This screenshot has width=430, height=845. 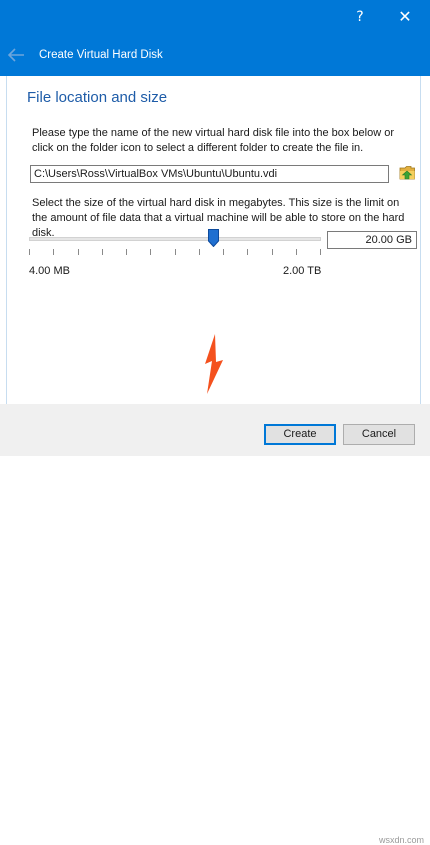 I want to click on folder-icon, so click(x=407, y=172).